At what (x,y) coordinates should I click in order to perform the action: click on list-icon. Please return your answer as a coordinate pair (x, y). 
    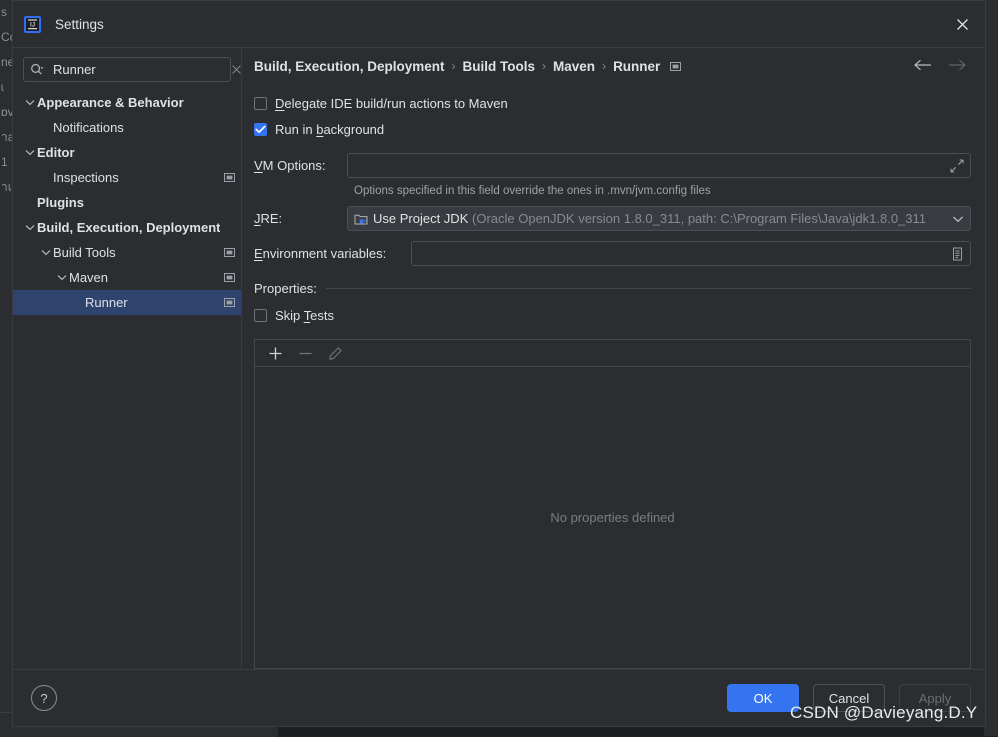
    Looking at the image, I should click on (955, 254).